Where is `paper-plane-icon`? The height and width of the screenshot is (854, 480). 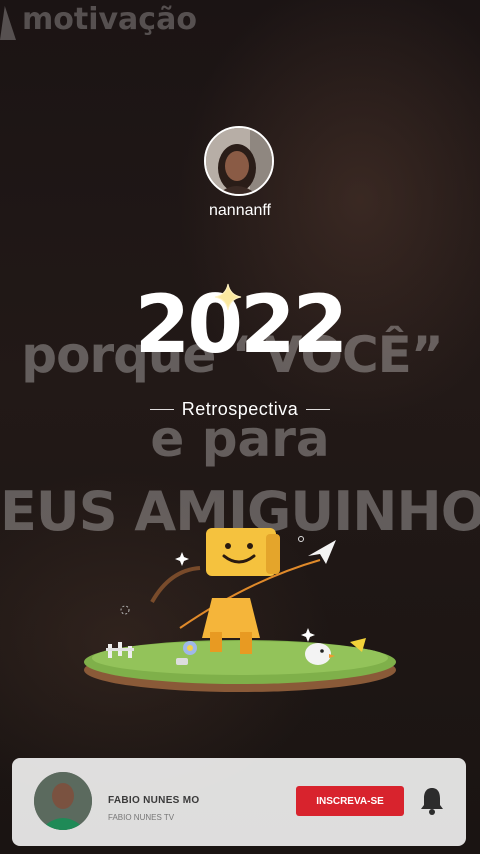 paper-plane-icon is located at coordinates (322, 552).